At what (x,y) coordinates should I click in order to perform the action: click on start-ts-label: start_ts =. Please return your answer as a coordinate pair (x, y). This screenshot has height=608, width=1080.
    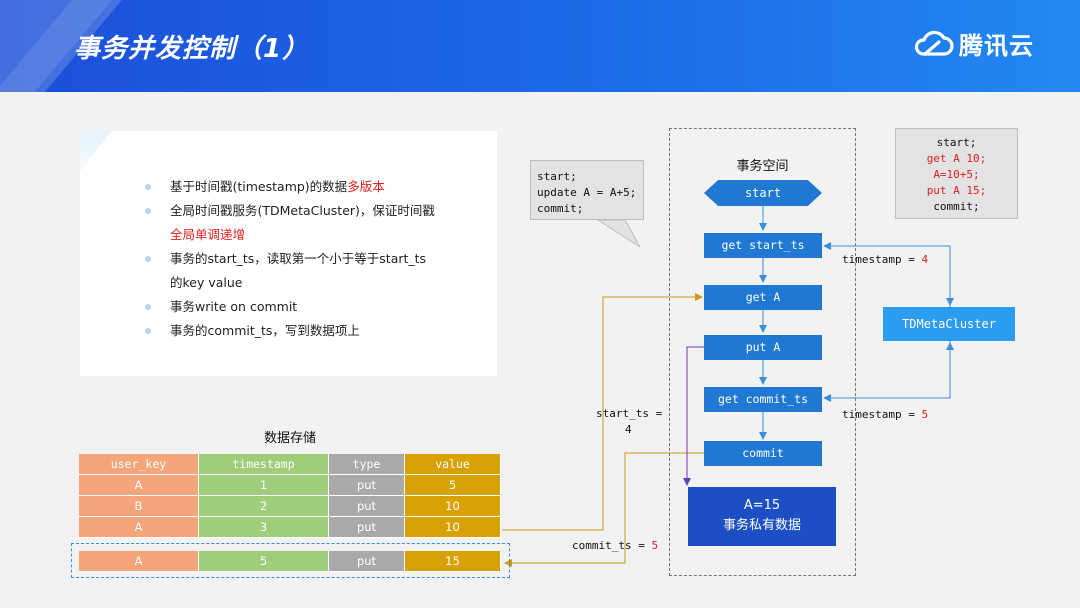
    Looking at the image, I should click on (629, 413).